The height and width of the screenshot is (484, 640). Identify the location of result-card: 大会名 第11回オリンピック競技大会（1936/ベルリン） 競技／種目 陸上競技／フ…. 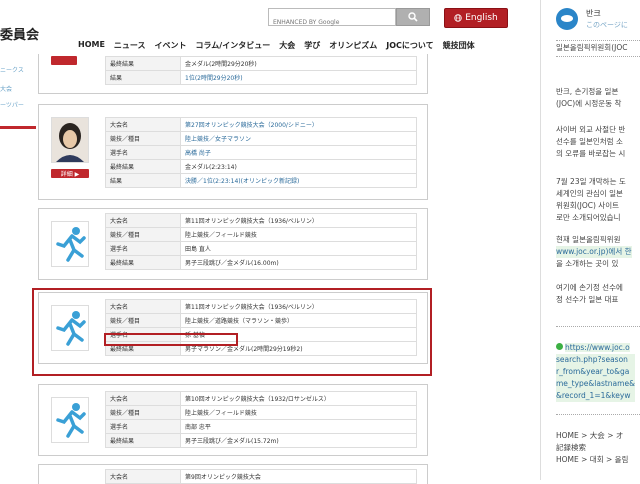
(233, 244).